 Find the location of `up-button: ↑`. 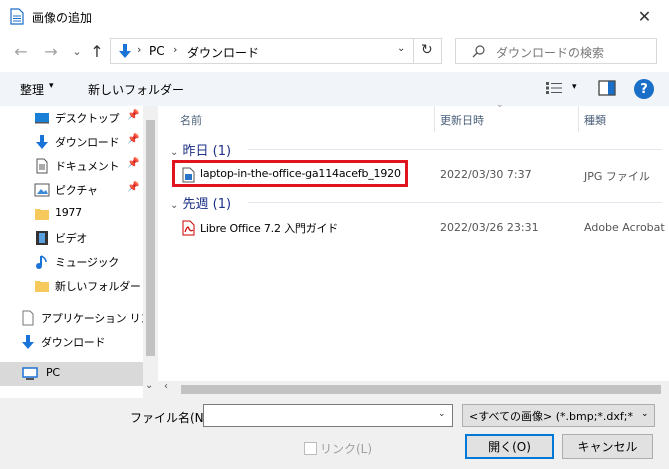

up-button: ↑ is located at coordinates (97, 51).